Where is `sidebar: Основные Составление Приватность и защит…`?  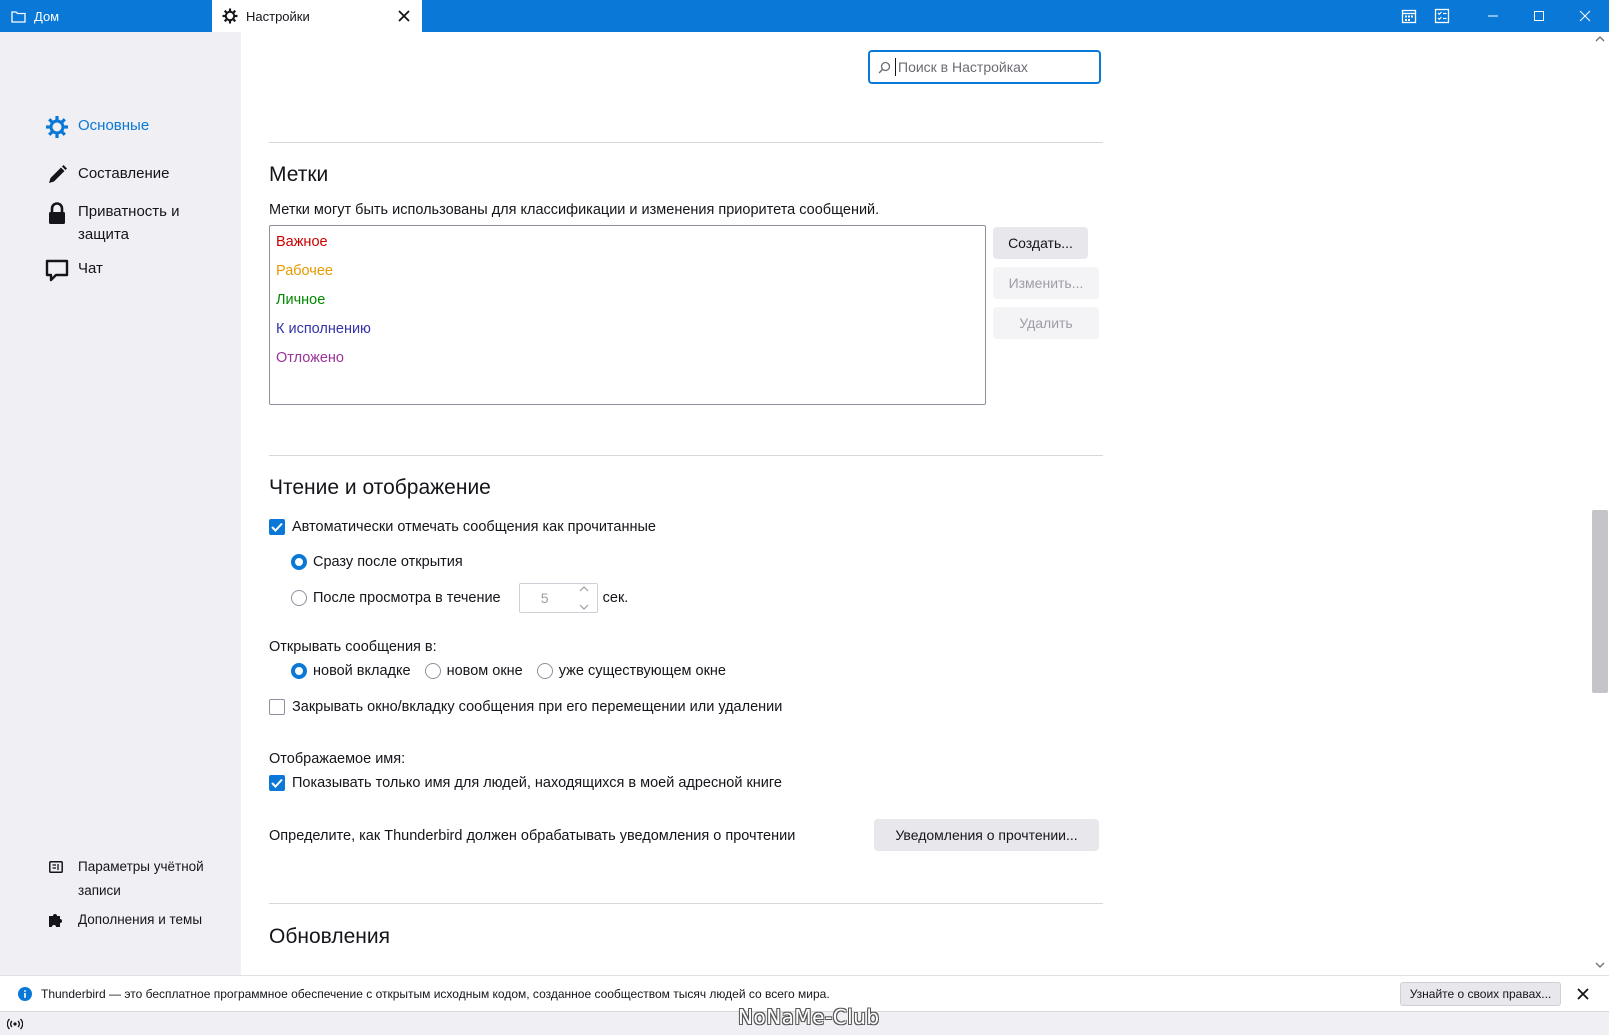
sidebar: Основные Составление Приватность и защит… is located at coordinates (120, 503).